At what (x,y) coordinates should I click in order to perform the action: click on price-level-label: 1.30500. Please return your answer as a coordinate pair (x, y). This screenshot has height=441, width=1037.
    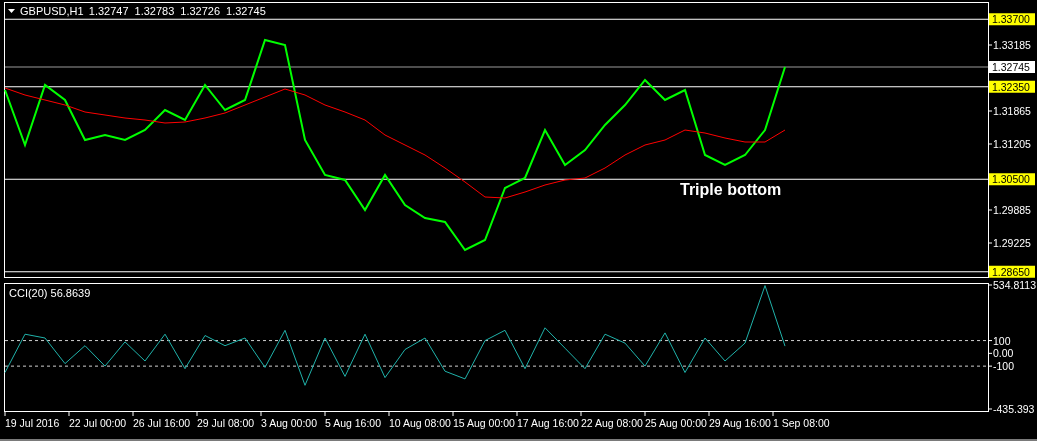
    Looking at the image, I should click on (1012, 179).